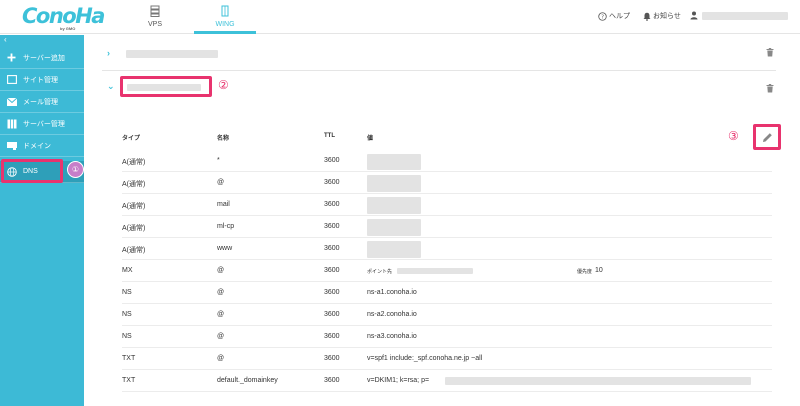 This screenshot has width=800, height=406. I want to click on help-link: ? ヘルプ, so click(614, 16).